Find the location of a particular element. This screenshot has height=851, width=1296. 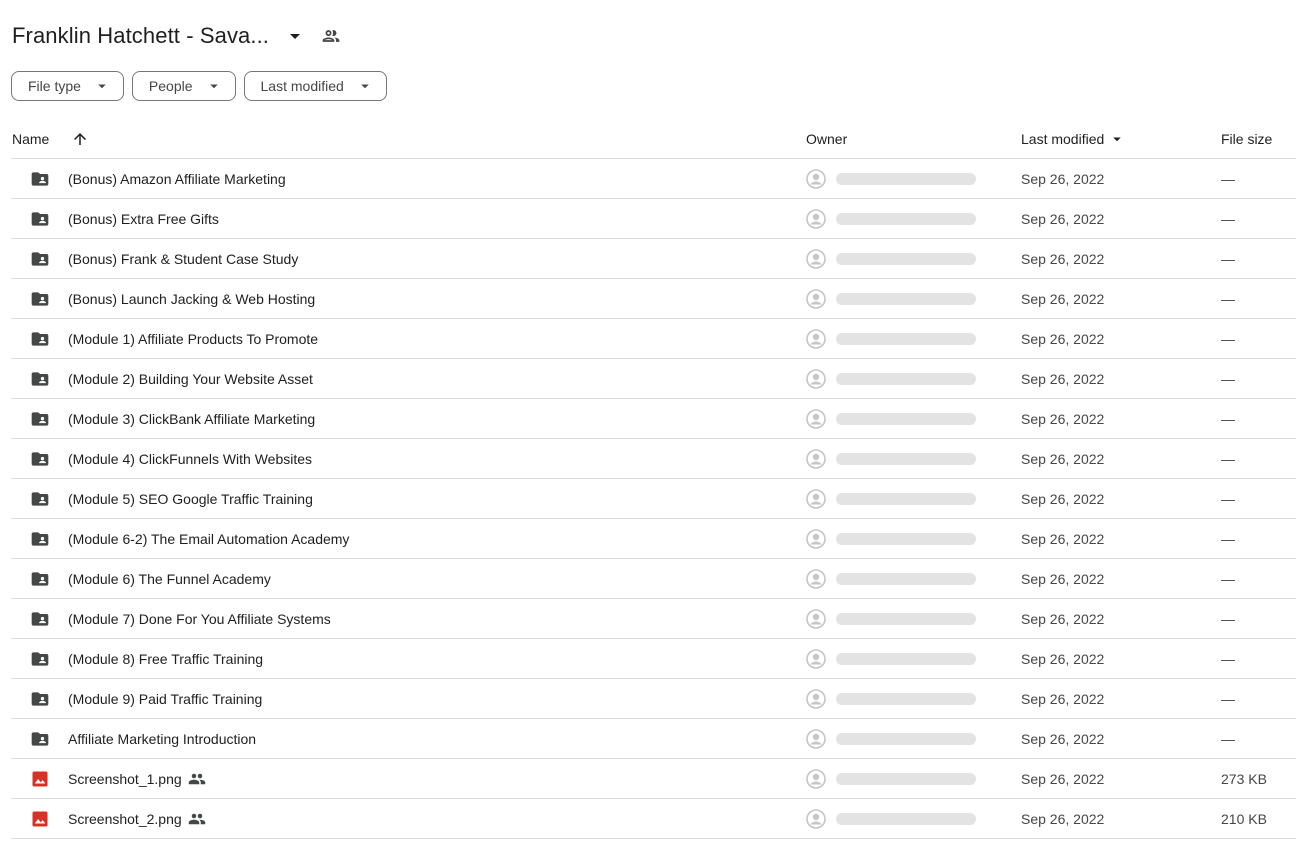

file-name-cell: (Module 6) The Funnel Academy is located at coordinates (169, 578).